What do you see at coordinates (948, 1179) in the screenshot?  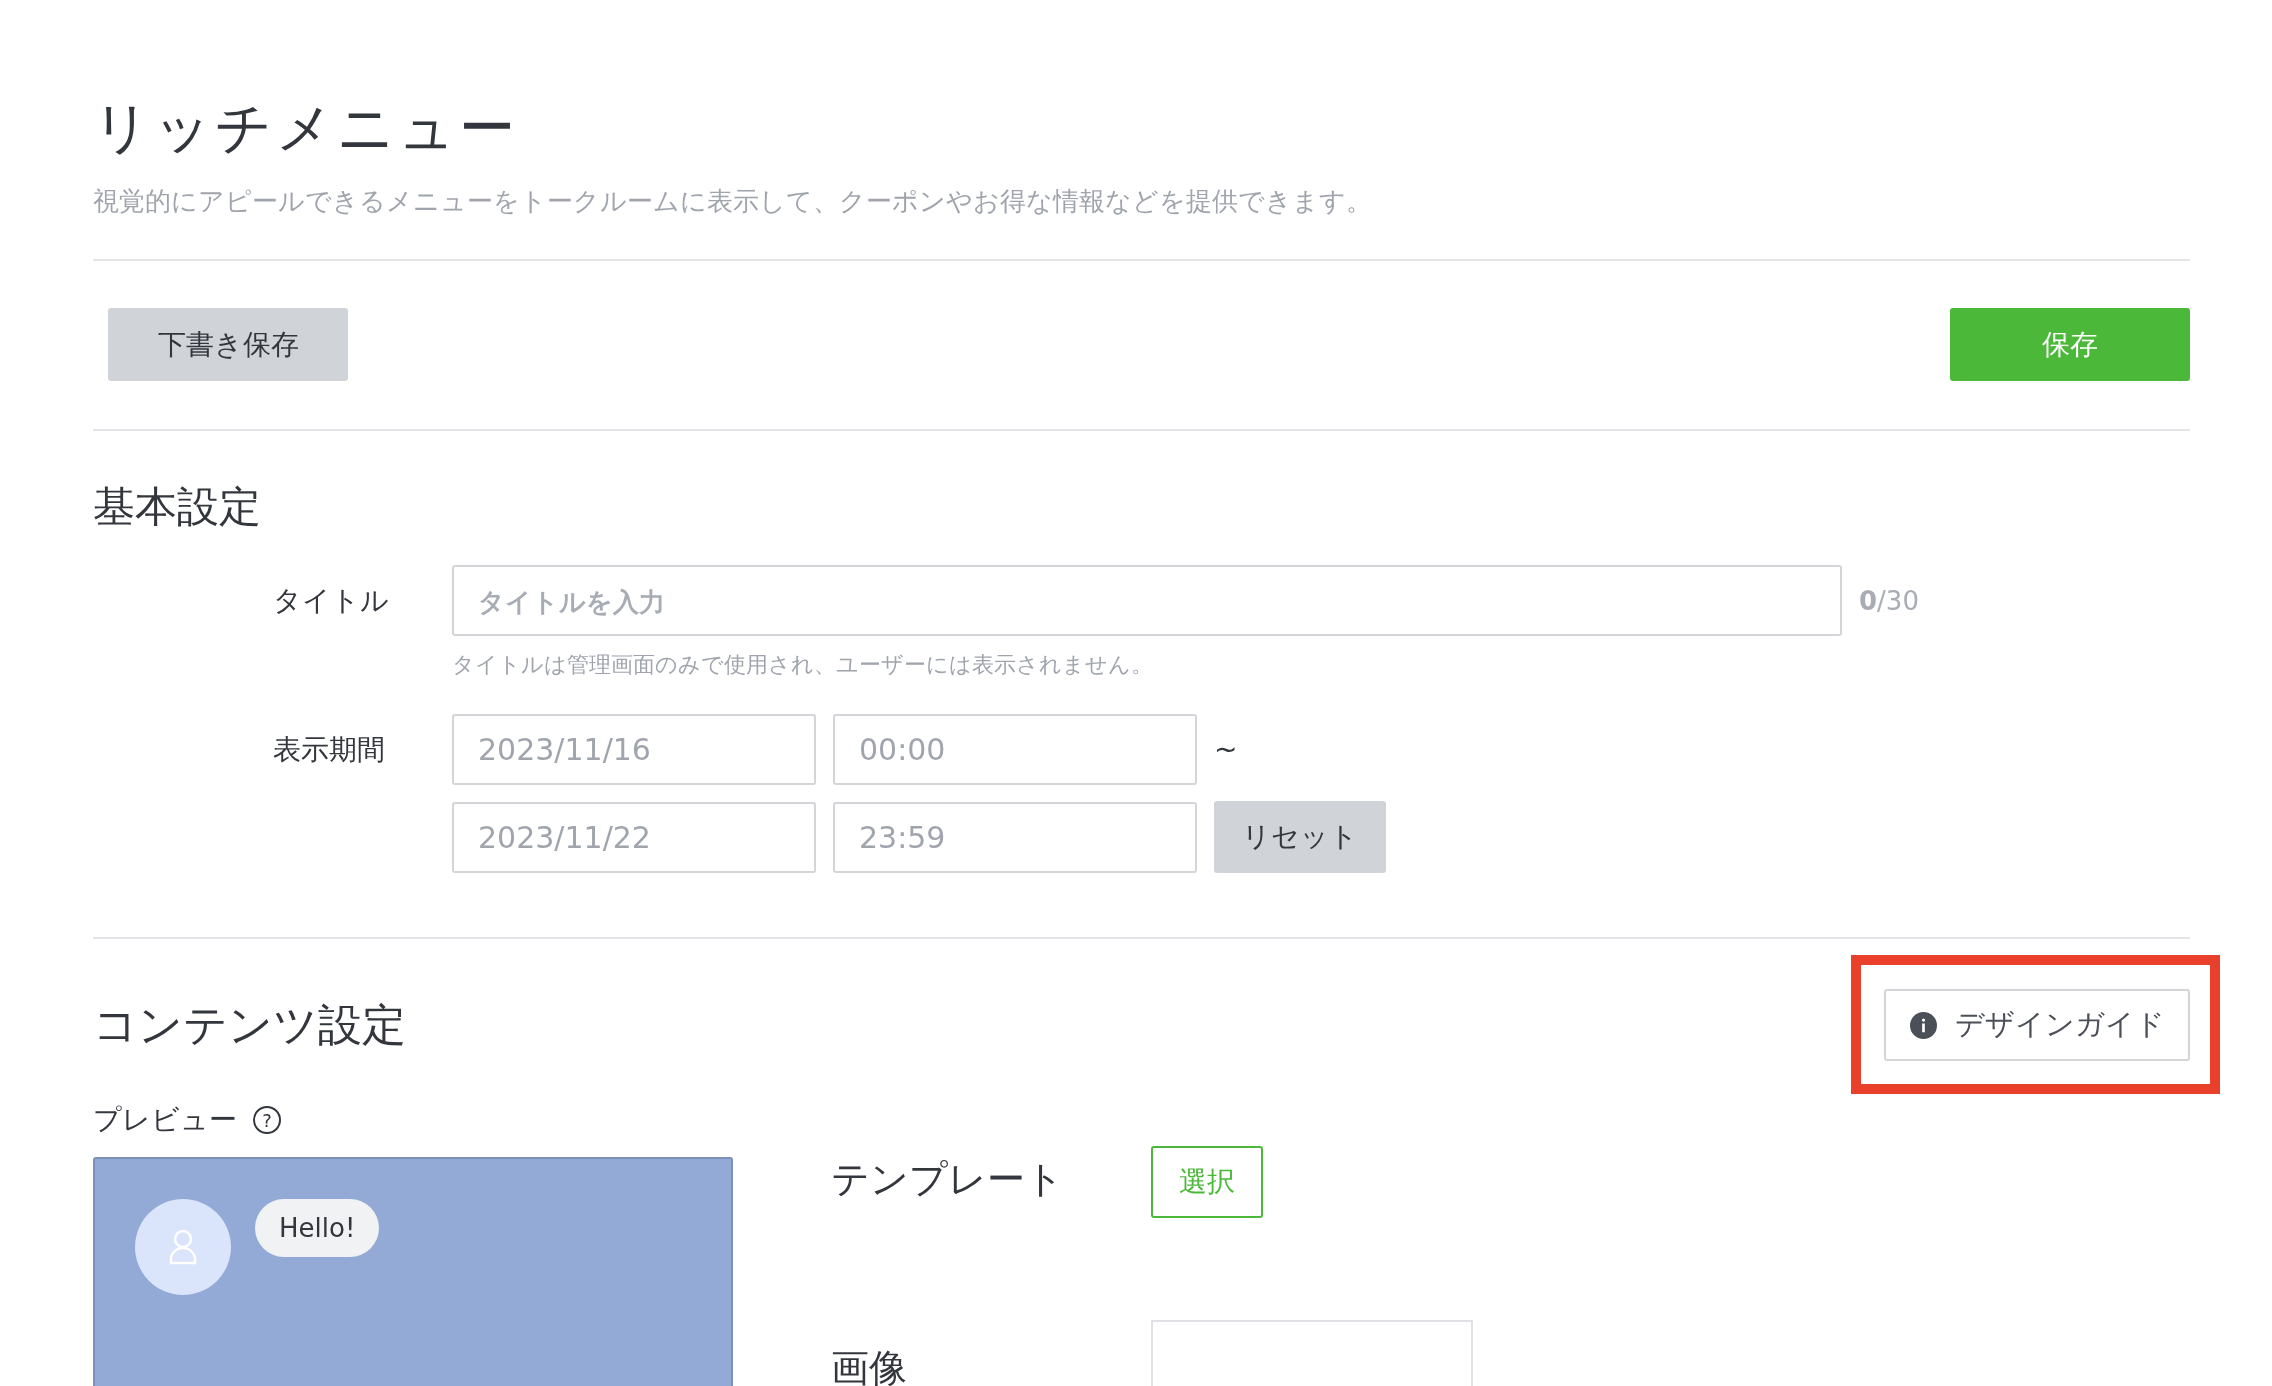 I see `template-label: テンプレート` at bounding box center [948, 1179].